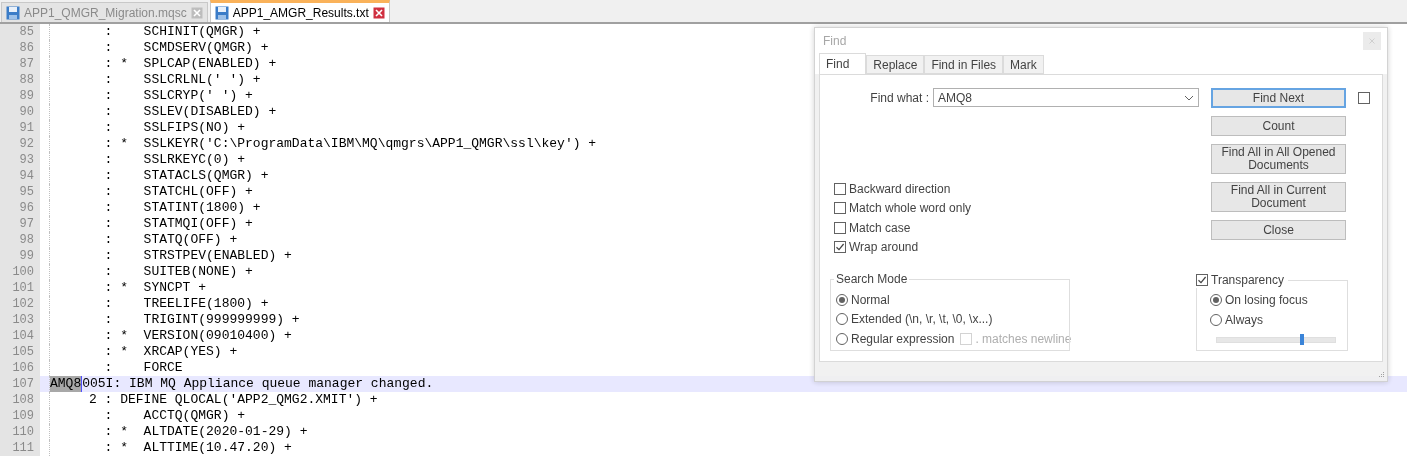 The image size is (1407, 460). What do you see at coordinates (186, 304) in the screenshot?
I see `code-line: : TREELIFE(1800) +` at bounding box center [186, 304].